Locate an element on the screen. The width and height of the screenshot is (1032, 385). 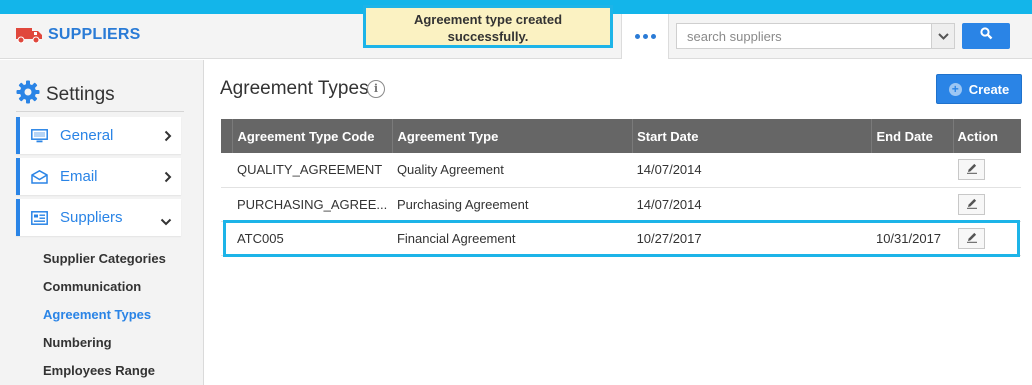
search-icon is located at coordinates (986, 36).